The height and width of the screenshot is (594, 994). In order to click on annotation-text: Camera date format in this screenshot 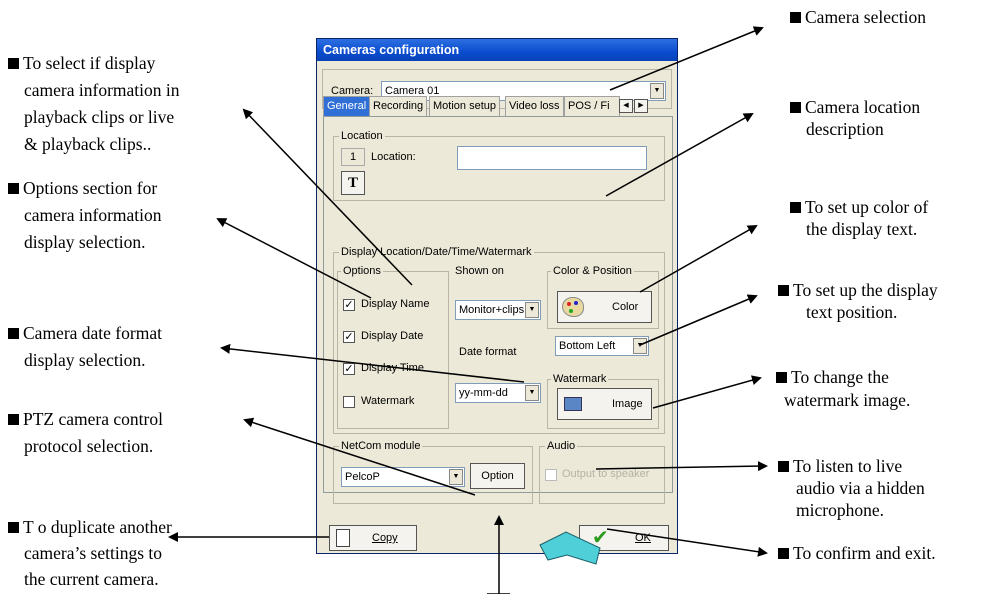, I will do `click(92, 333)`.